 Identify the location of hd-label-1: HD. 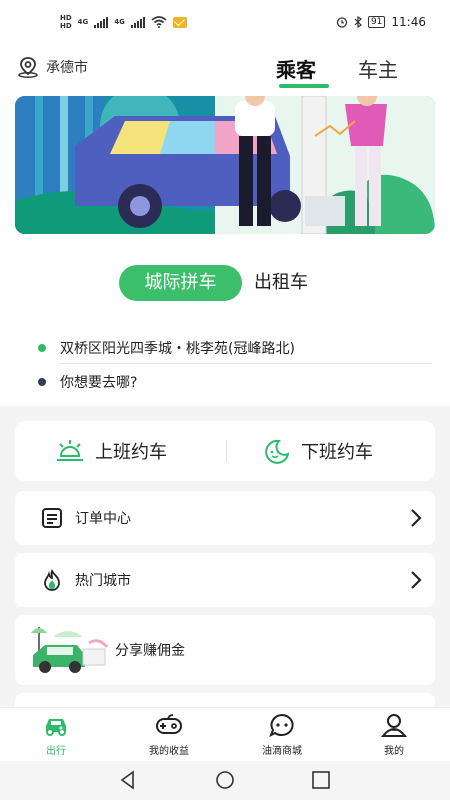
(66, 18).